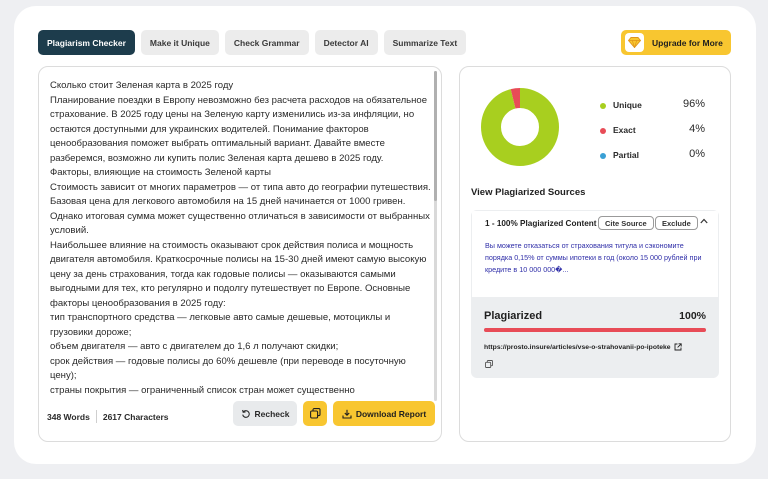 This screenshot has width=768, height=479. Describe the element at coordinates (245, 413) in the screenshot. I see `refresh-icon` at that location.